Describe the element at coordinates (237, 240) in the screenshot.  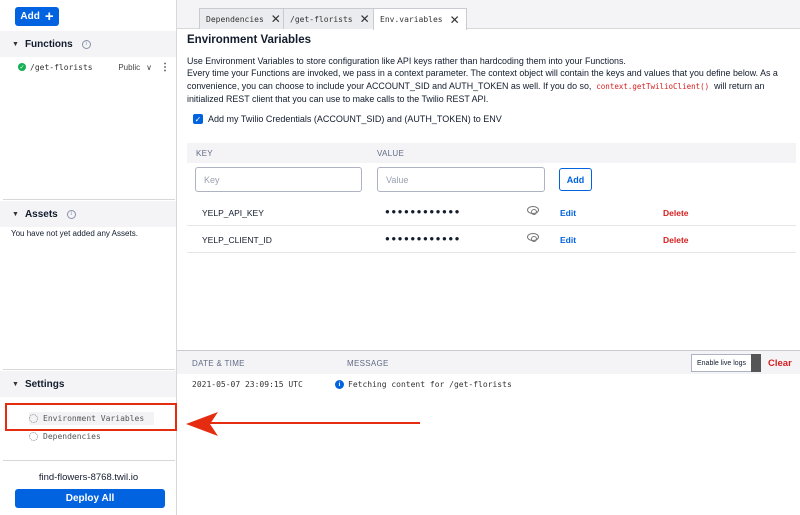
I see `variable-key: YELP_CLIENT_ID` at that location.